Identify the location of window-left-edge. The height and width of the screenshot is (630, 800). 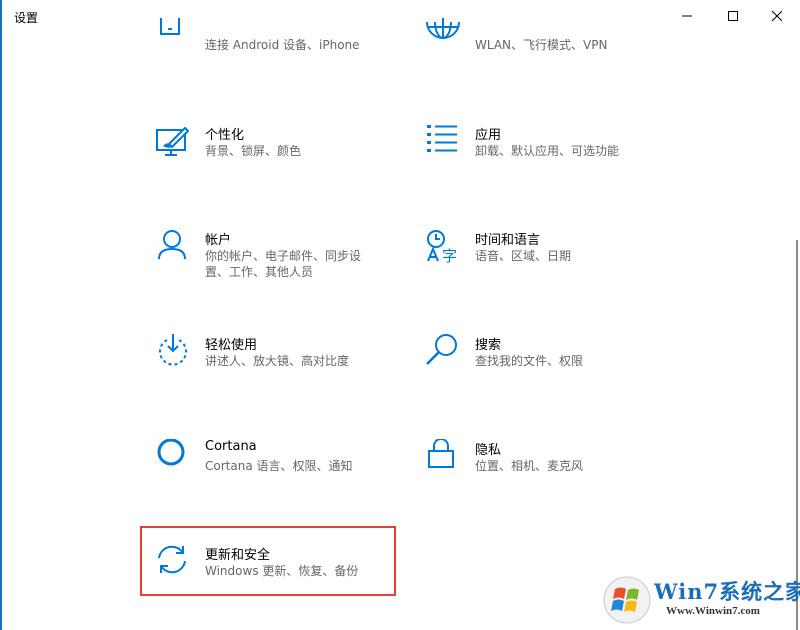
(1, 315).